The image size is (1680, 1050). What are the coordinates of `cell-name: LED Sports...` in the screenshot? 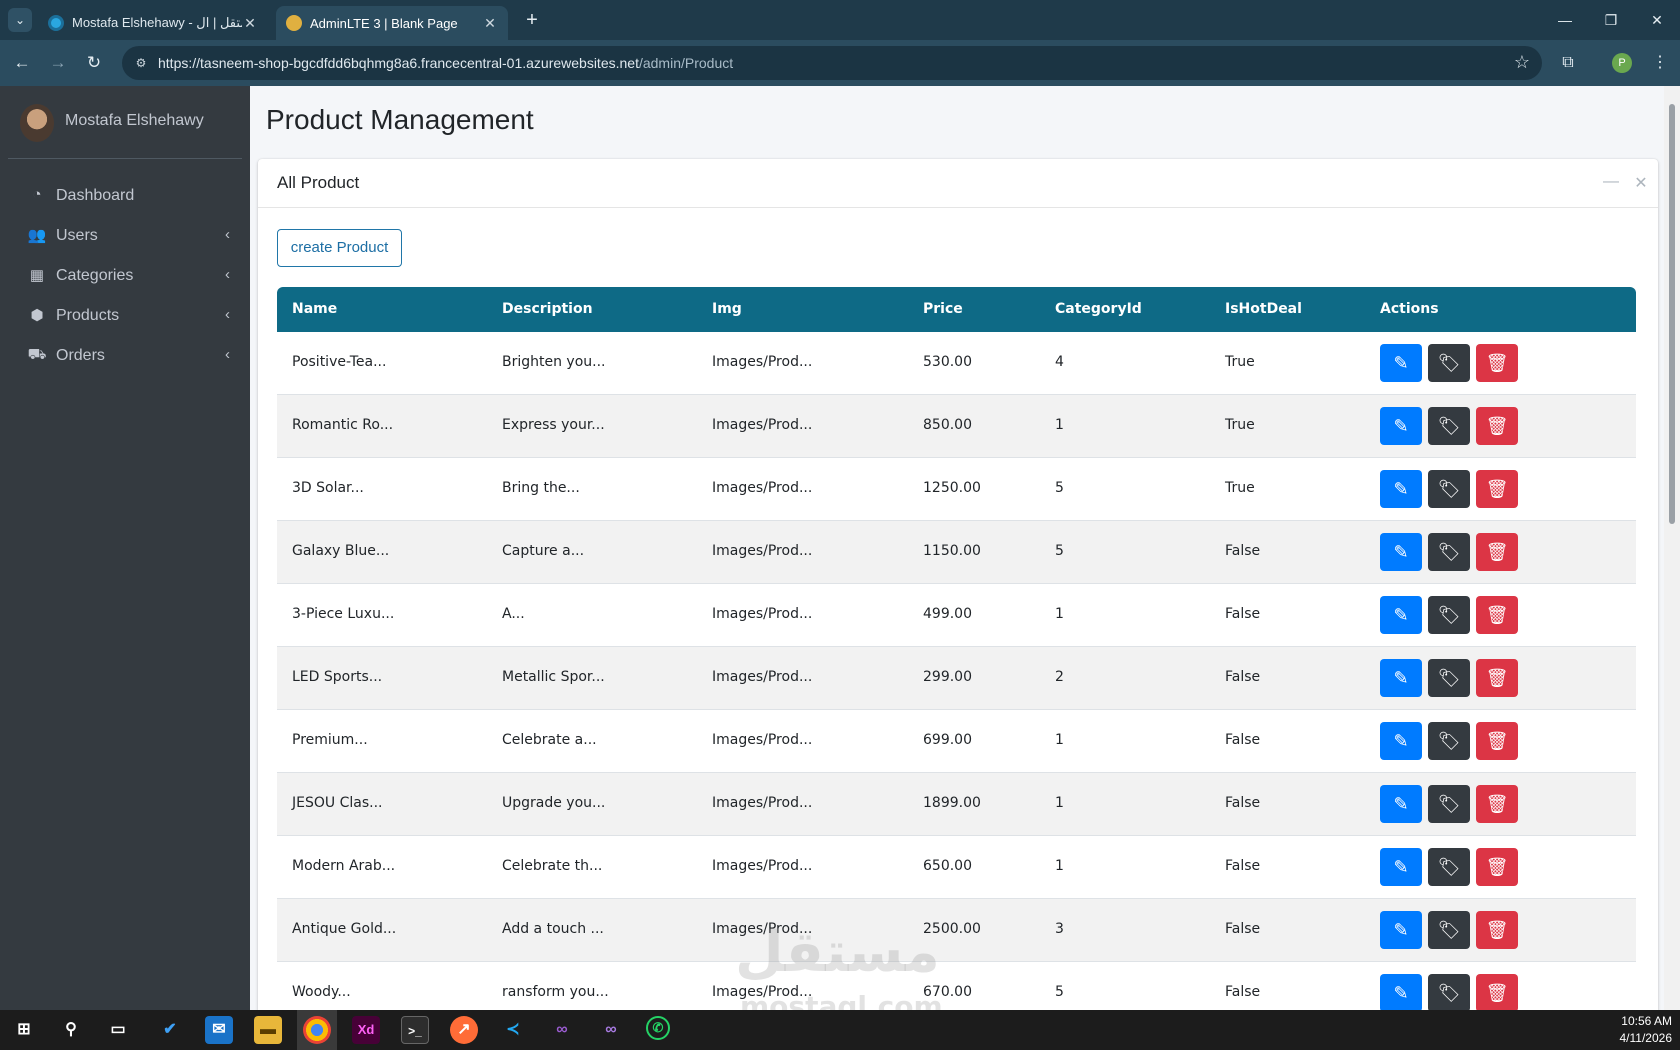 It's located at (337, 677).